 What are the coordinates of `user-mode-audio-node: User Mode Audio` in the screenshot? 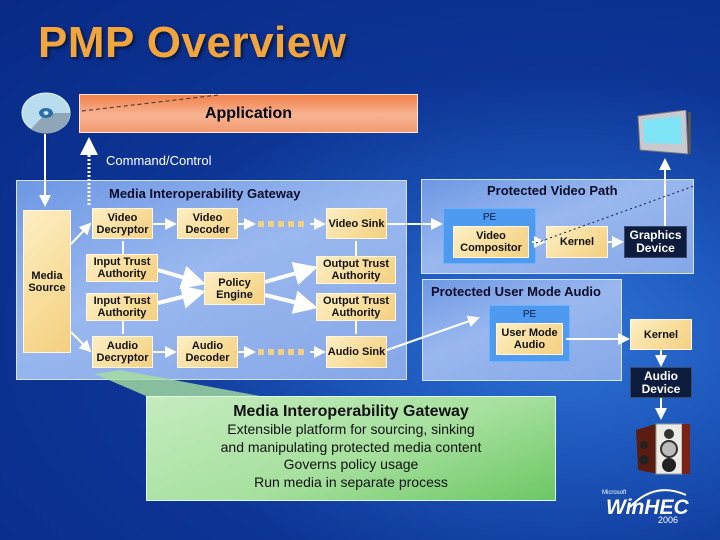 It's located at (529, 339).